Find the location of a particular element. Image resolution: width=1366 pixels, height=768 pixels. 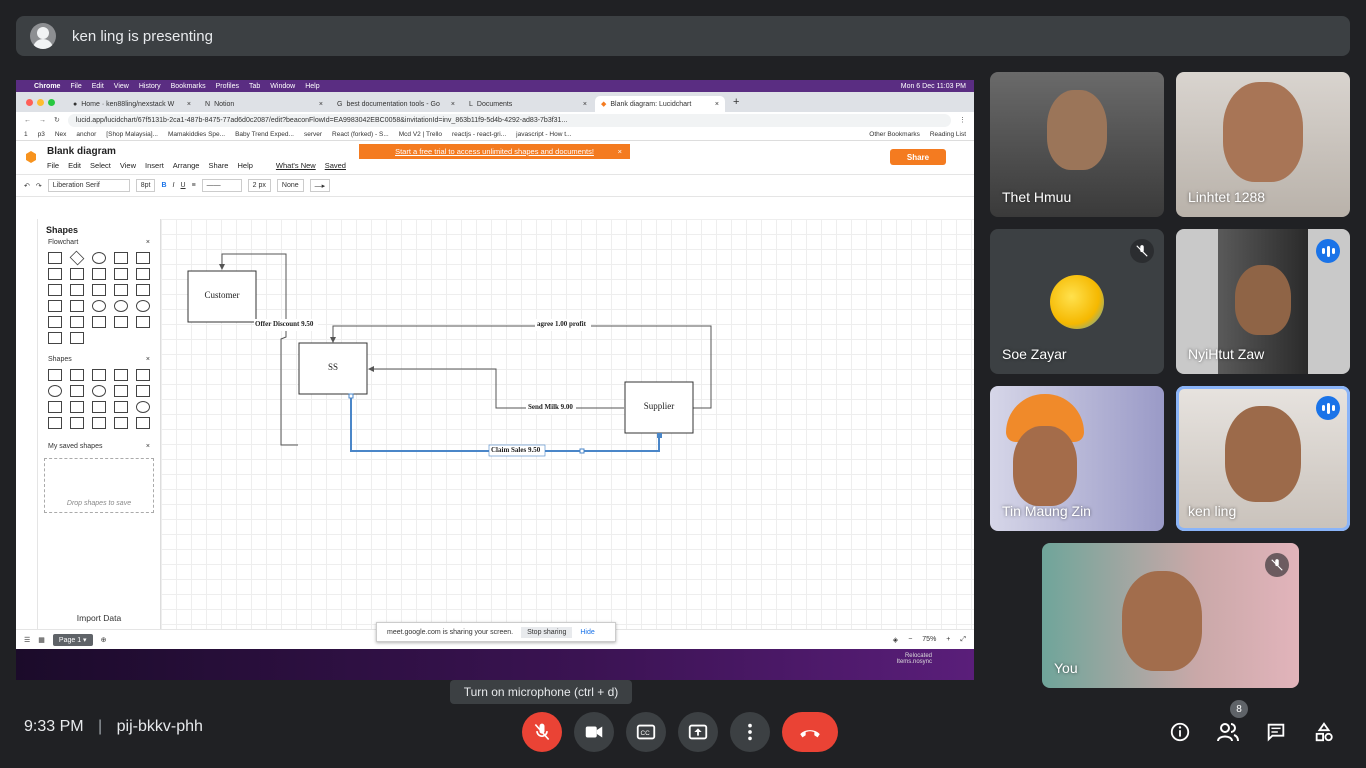

participant-tile: Thet Hmuu is located at coordinates (1077, 144).